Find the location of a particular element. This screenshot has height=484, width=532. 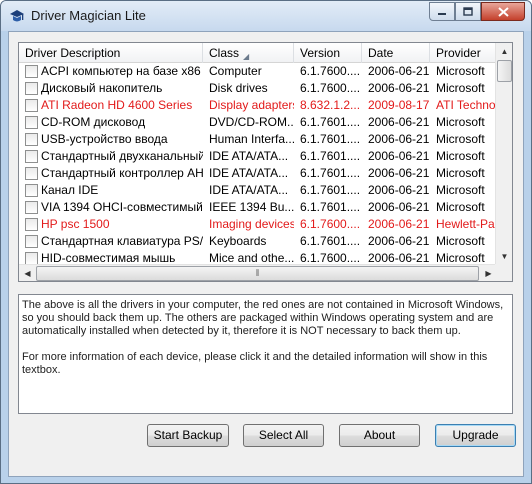

cell-provider: Hewlett-Pack is located at coordinates (466, 224).